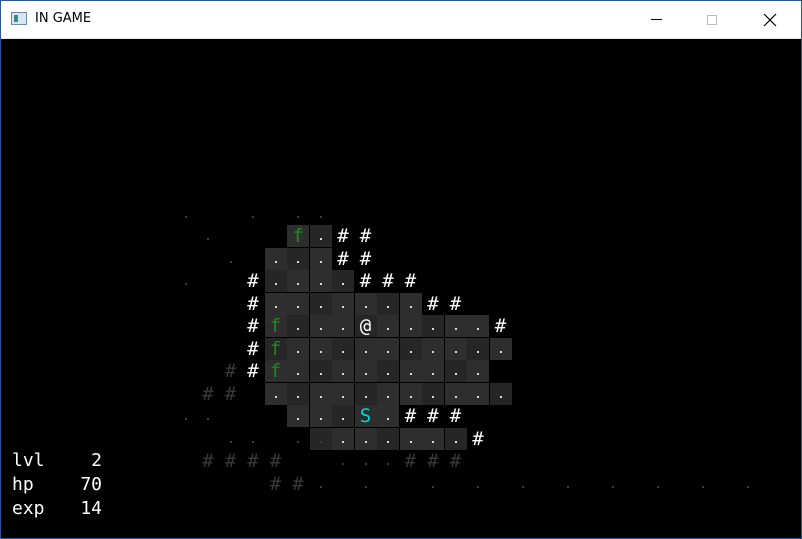 The width and height of the screenshot is (802, 539). What do you see at coordinates (770, 19) in the screenshot?
I see `close-button` at bounding box center [770, 19].